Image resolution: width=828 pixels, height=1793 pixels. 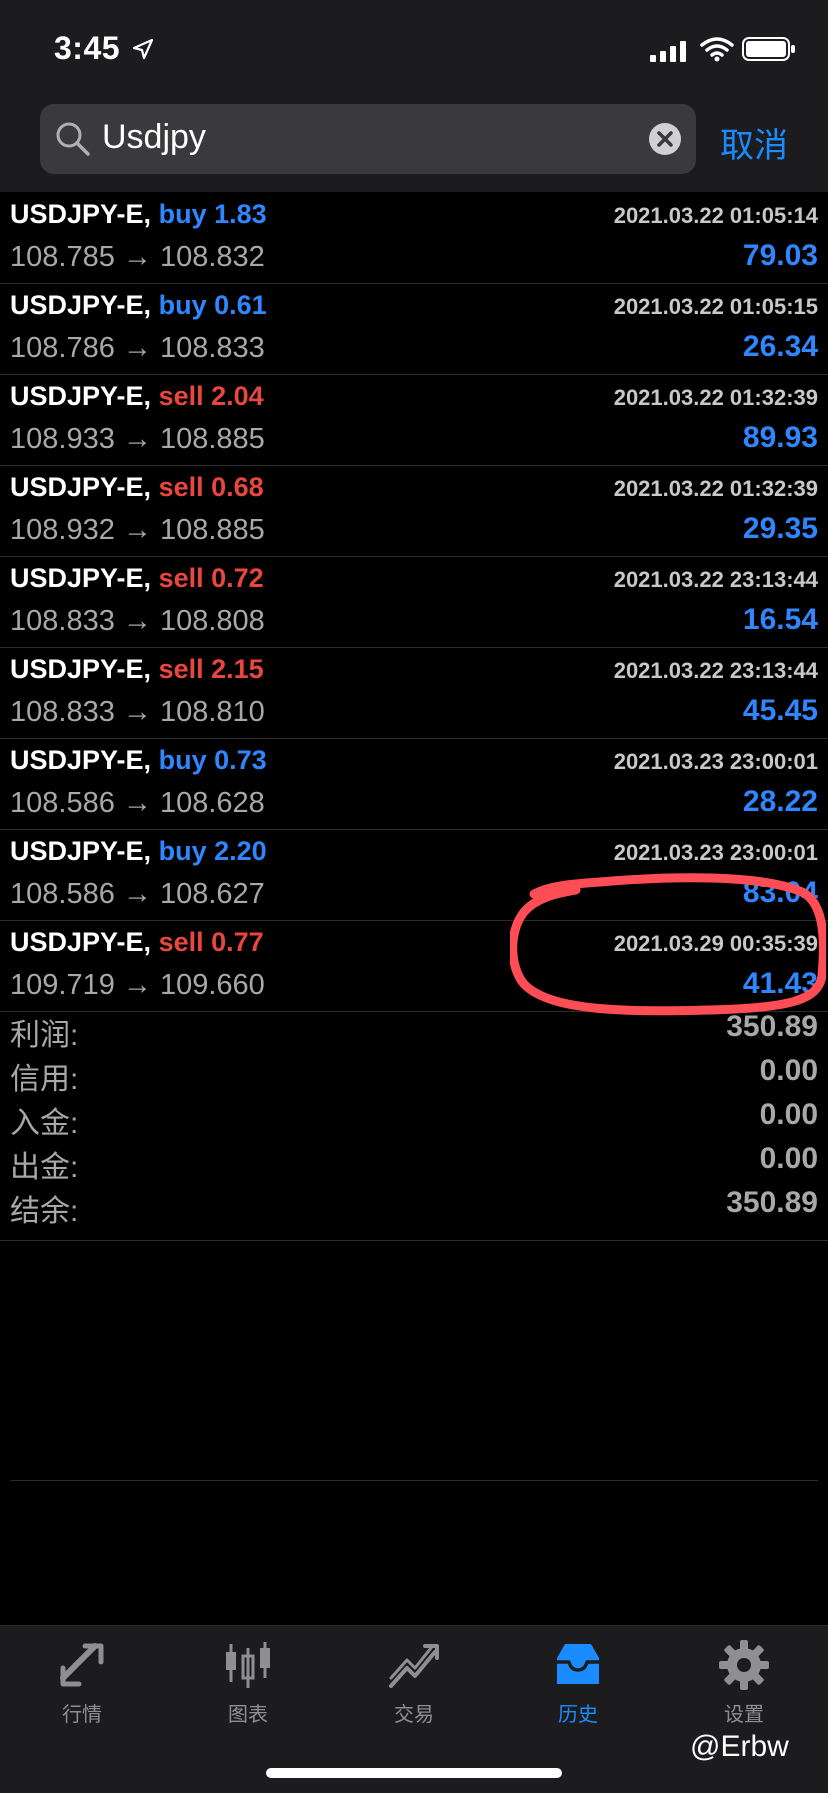 What do you see at coordinates (739, 1746) in the screenshot?
I see `watermark: @Erbw` at bounding box center [739, 1746].